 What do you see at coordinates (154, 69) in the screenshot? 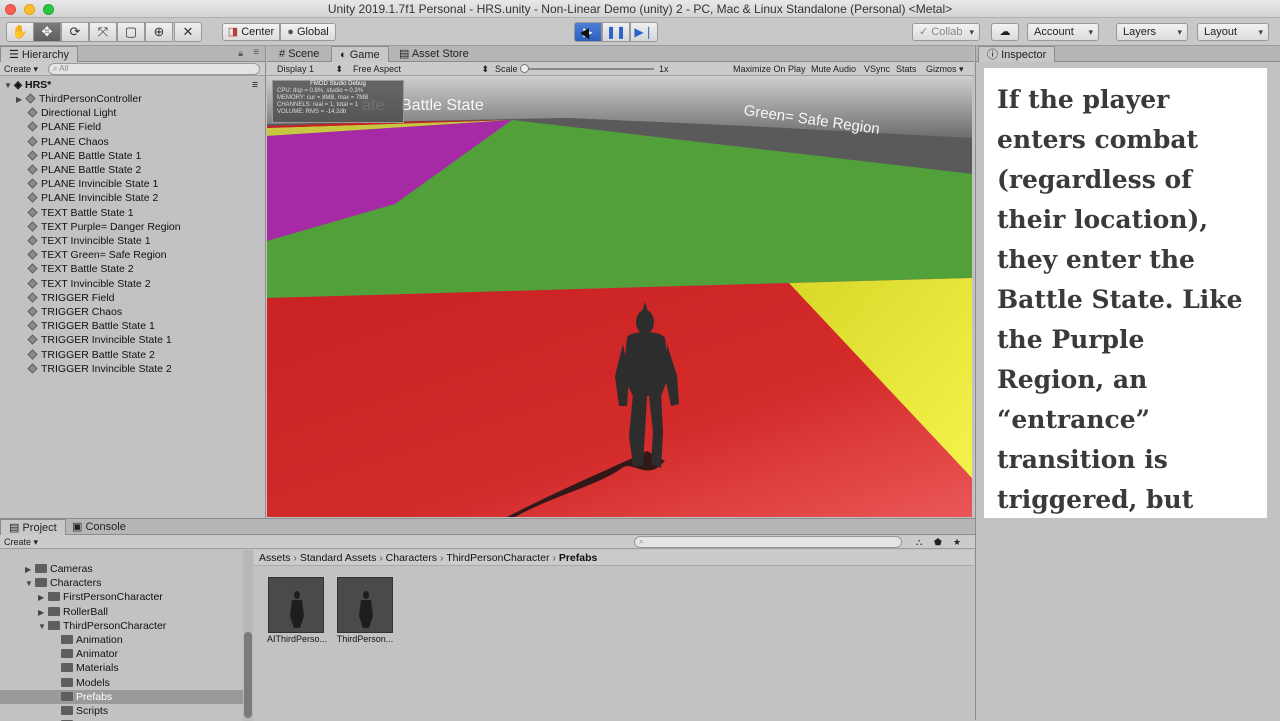
I see `hierarchy-search-input: ⌕ All` at bounding box center [154, 69].